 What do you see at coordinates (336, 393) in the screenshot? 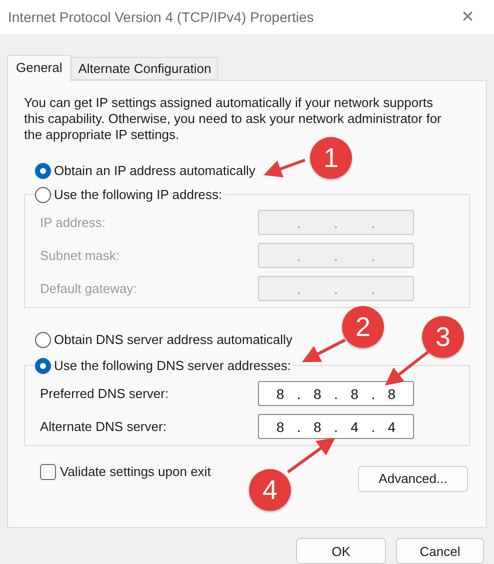
I see `ip-address-field: 8 . 8 . 8 . 8` at bounding box center [336, 393].